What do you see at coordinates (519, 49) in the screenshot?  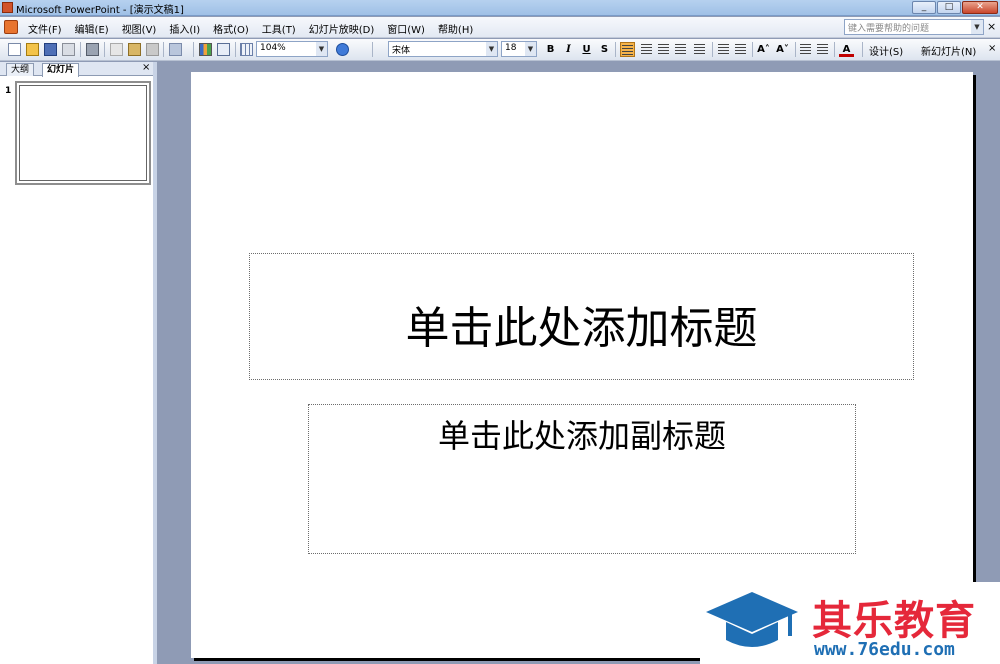 I see `font-size-combo: 18 ▼` at bounding box center [519, 49].